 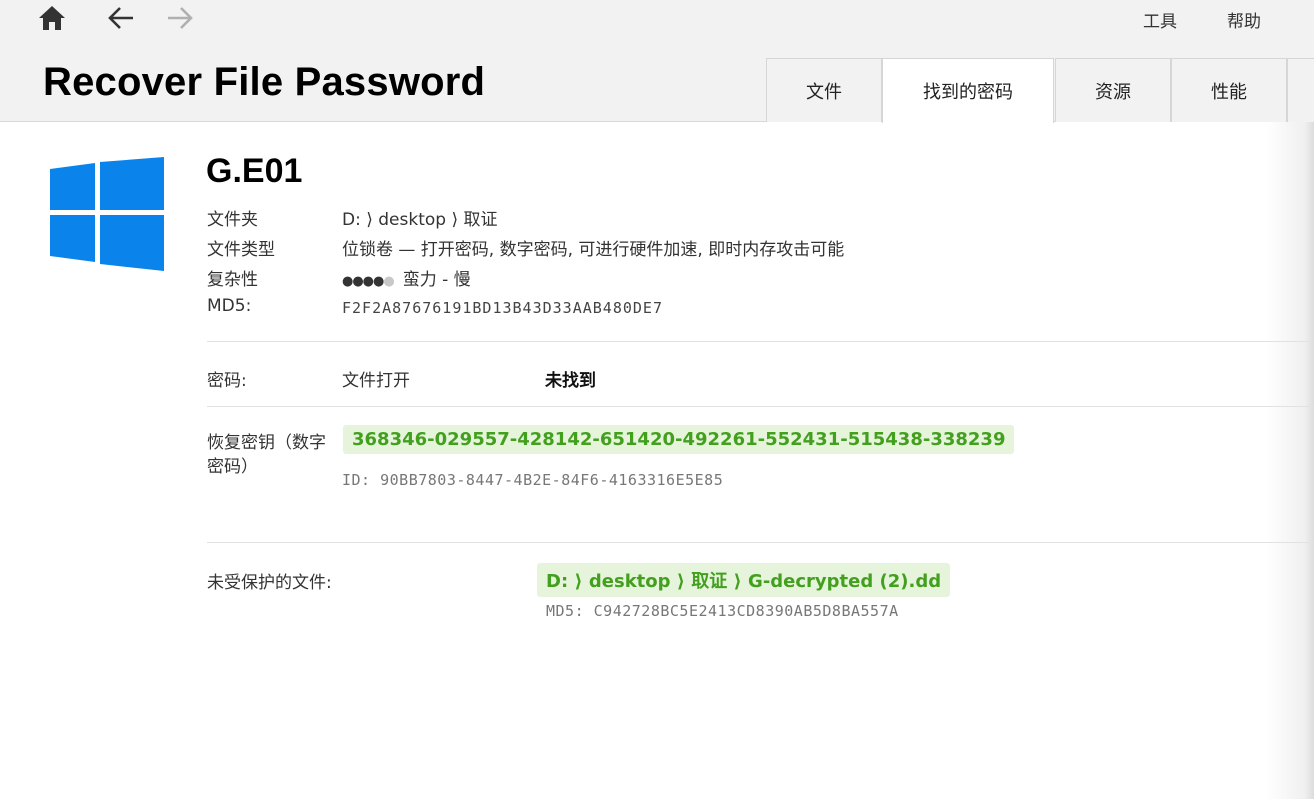 I want to click on back-arrow-icon, so click(x=121, y=18).